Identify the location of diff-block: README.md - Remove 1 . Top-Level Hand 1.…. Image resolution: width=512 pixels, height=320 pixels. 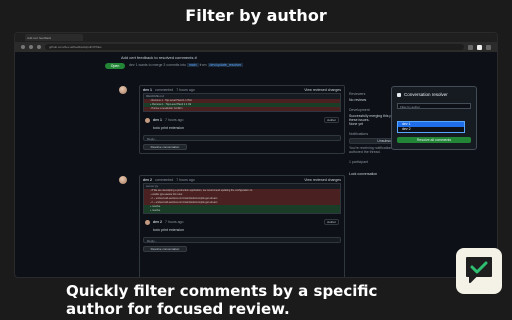
(242, 102).